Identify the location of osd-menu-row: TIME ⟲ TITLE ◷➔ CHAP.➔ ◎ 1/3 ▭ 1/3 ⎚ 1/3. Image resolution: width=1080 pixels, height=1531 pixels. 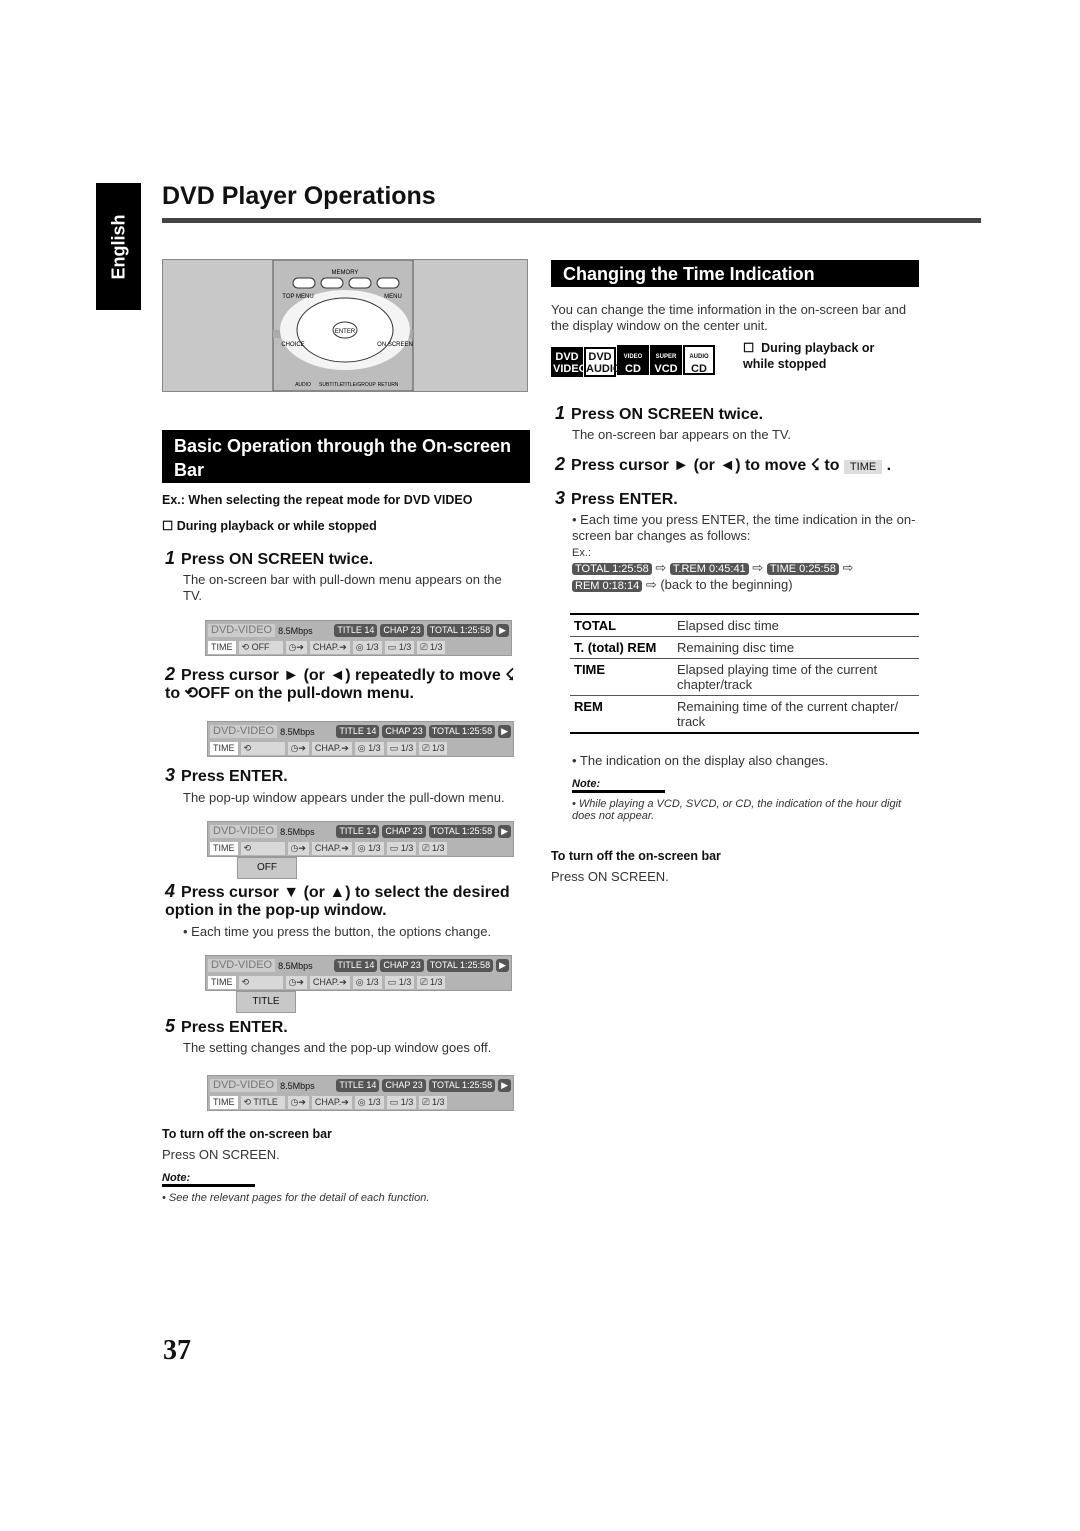
(360, 1102).